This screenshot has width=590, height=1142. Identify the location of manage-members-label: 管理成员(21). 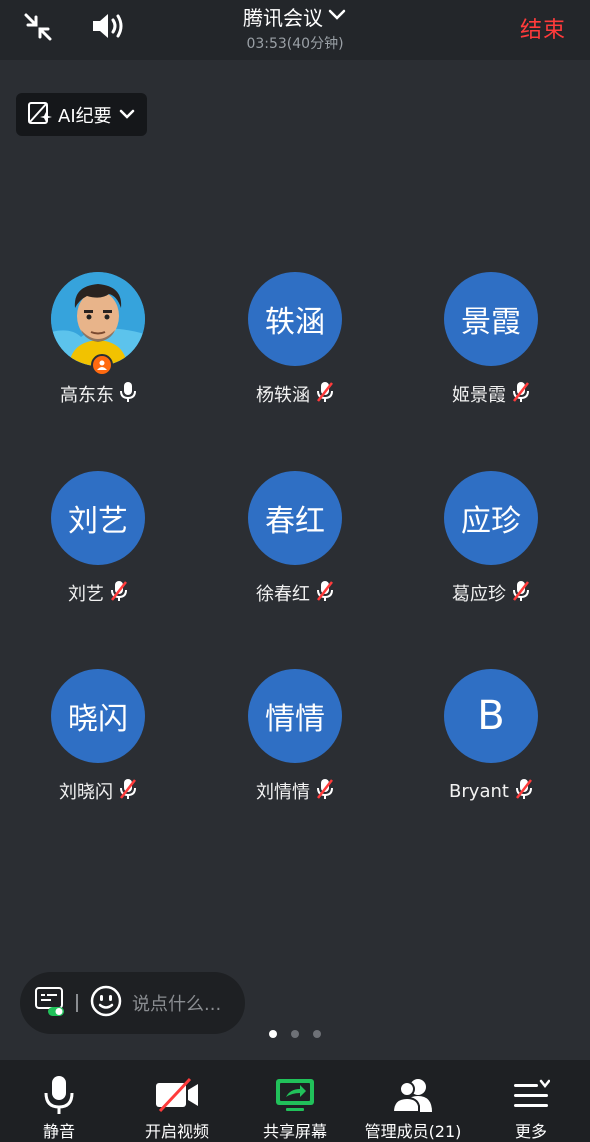
(413, 1131).